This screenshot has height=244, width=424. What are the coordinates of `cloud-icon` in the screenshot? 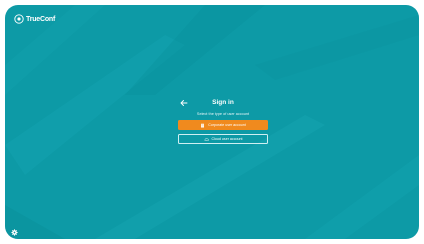 It's located at (206, 139).